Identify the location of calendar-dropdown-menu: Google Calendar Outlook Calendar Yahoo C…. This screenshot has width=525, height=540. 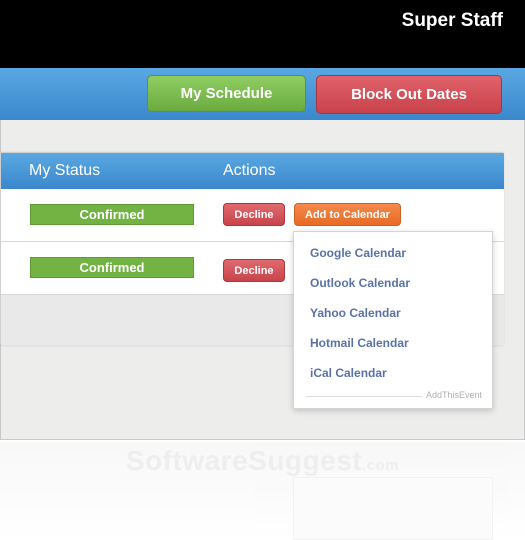
(393, 320).